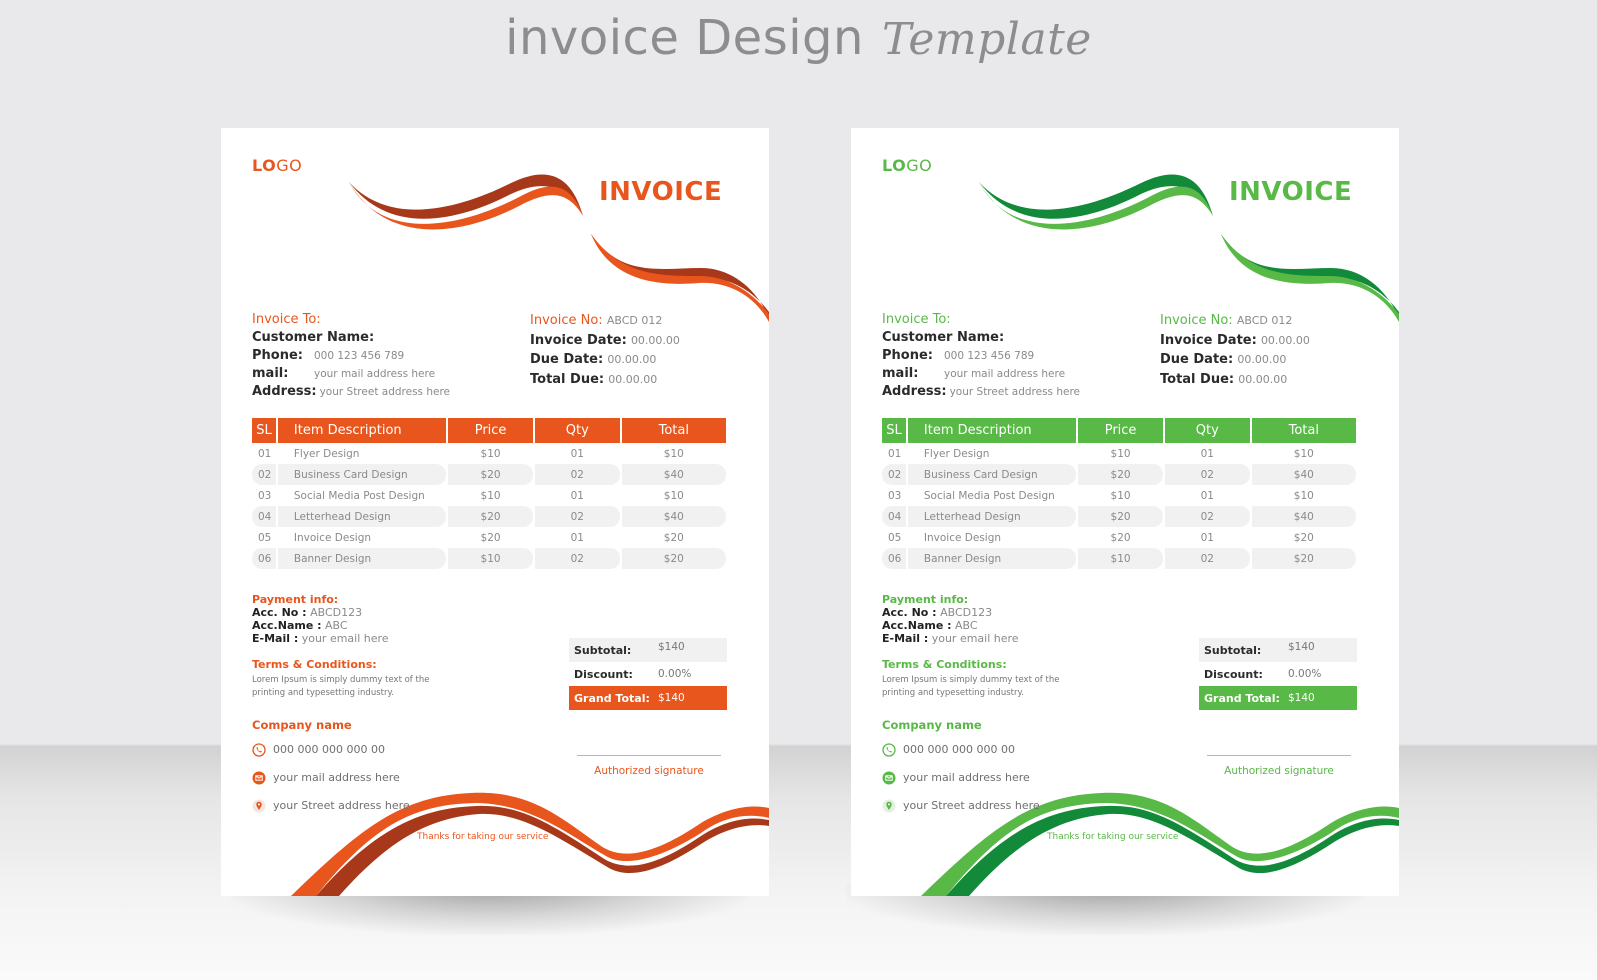  What do you see at coordinates (961, 805) in the screenshot?
I see `company-address: your Street address here` at bounding box center [961, 805].